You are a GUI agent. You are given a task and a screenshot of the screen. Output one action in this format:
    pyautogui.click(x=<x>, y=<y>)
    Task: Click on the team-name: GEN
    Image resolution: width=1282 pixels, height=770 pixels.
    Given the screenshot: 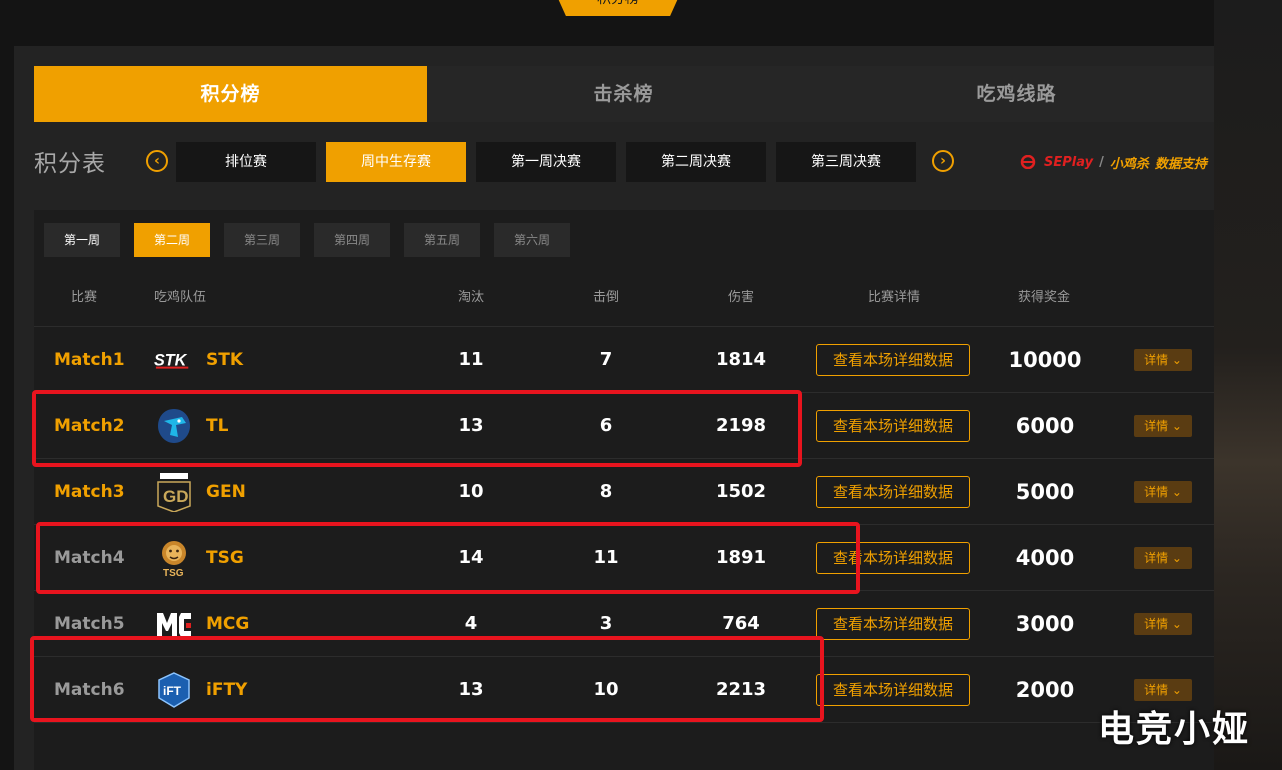 What is the action you would take?
    pyautogui.click(x=226, y=492)
    